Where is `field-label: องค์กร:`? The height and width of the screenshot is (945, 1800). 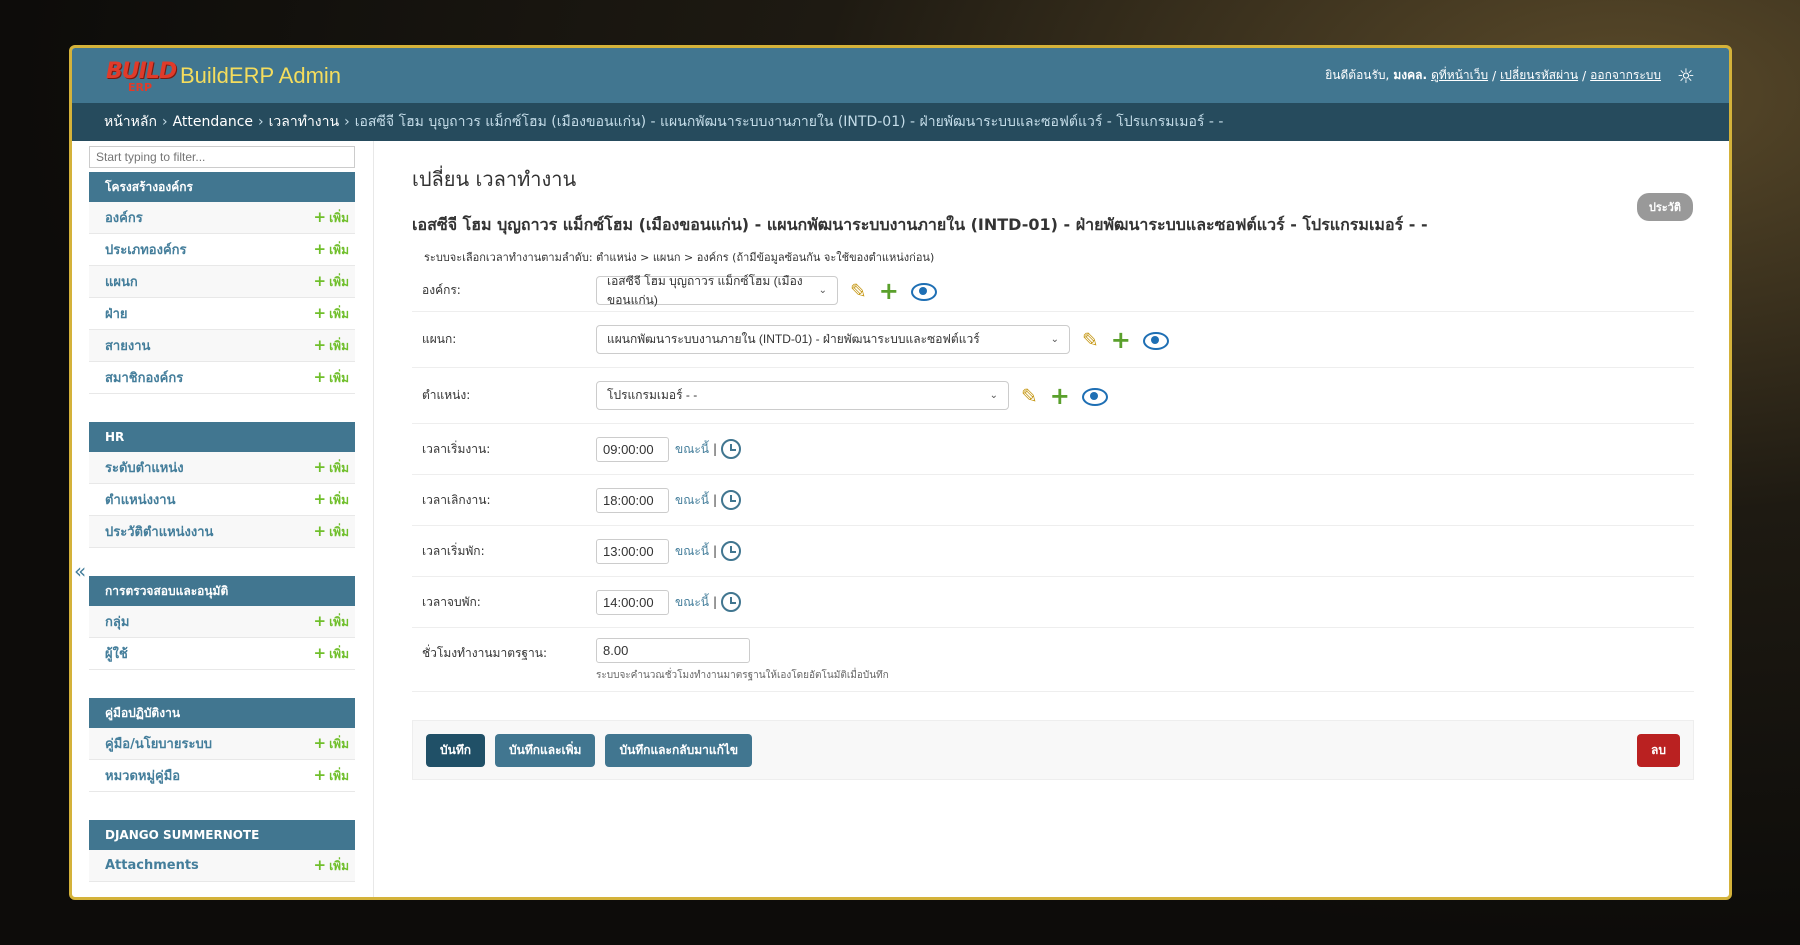 field-label: องค์กร: is located at coordinates (441, 290).